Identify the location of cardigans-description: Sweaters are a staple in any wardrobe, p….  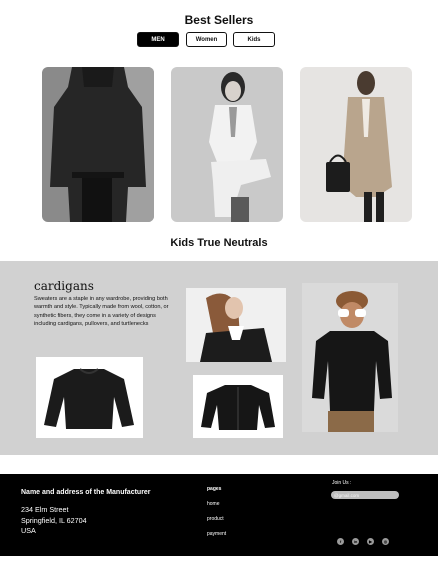
(101, 311).